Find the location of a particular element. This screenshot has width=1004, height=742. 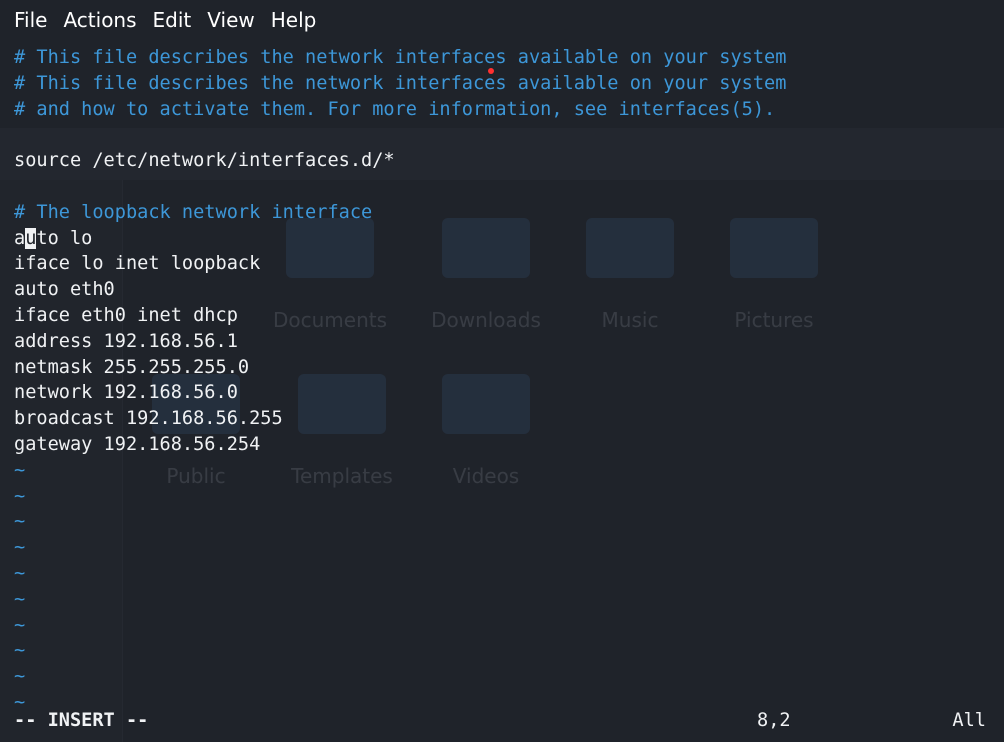

menu-file: File is located at coordinates (30, 20).